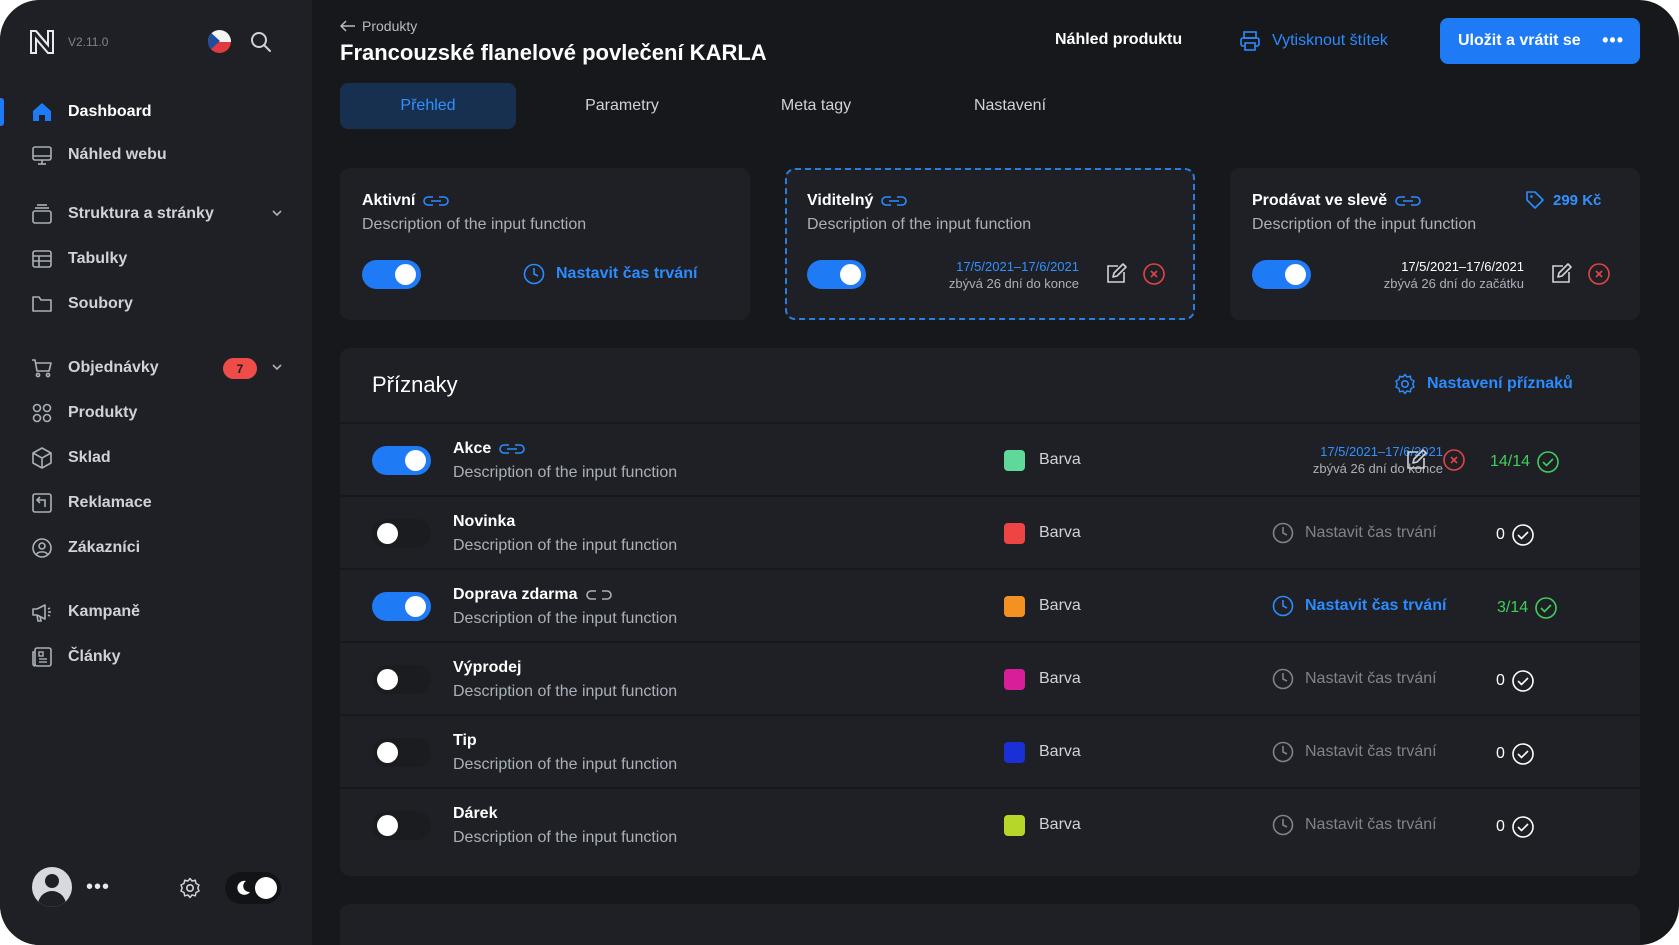 The width and height of the screenshot is (1679, 945). What do you see at coordinates (1523, 535) in the screenshot?
I see `check-circle-icon` at bounding box center [1523, 535].